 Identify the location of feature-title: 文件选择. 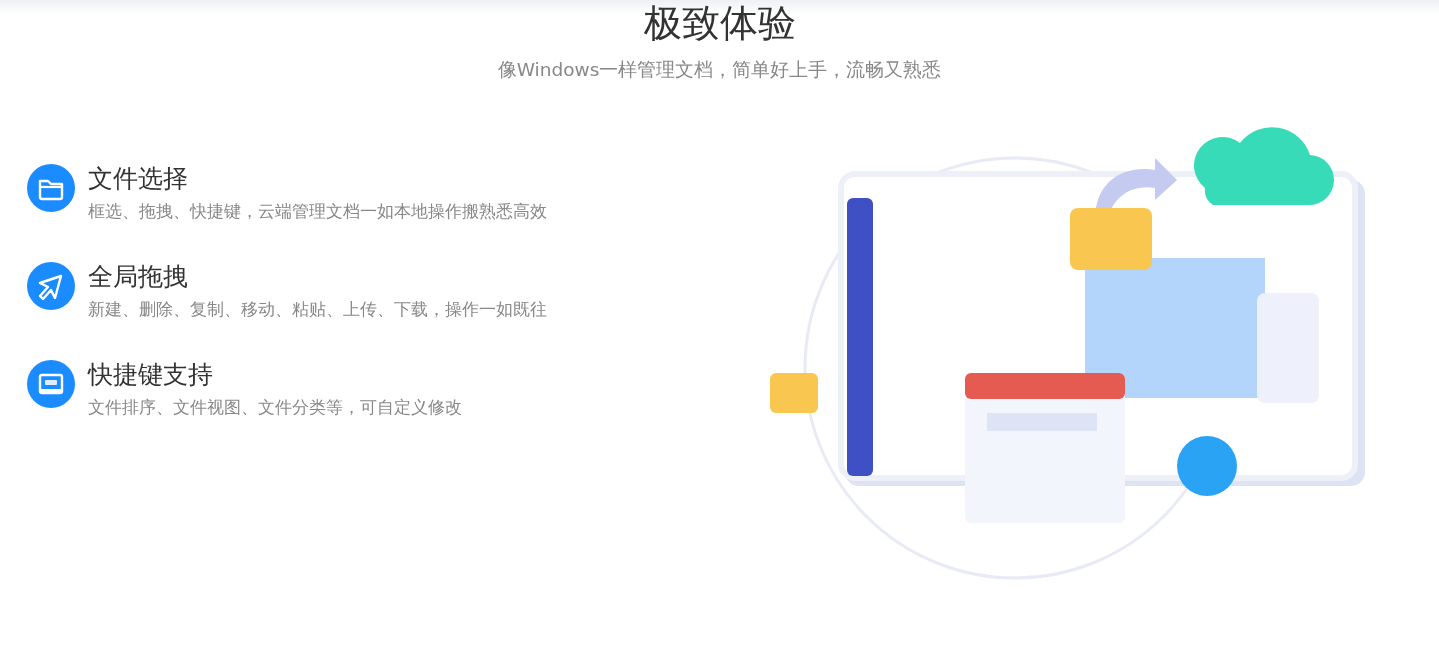
(138, 179).